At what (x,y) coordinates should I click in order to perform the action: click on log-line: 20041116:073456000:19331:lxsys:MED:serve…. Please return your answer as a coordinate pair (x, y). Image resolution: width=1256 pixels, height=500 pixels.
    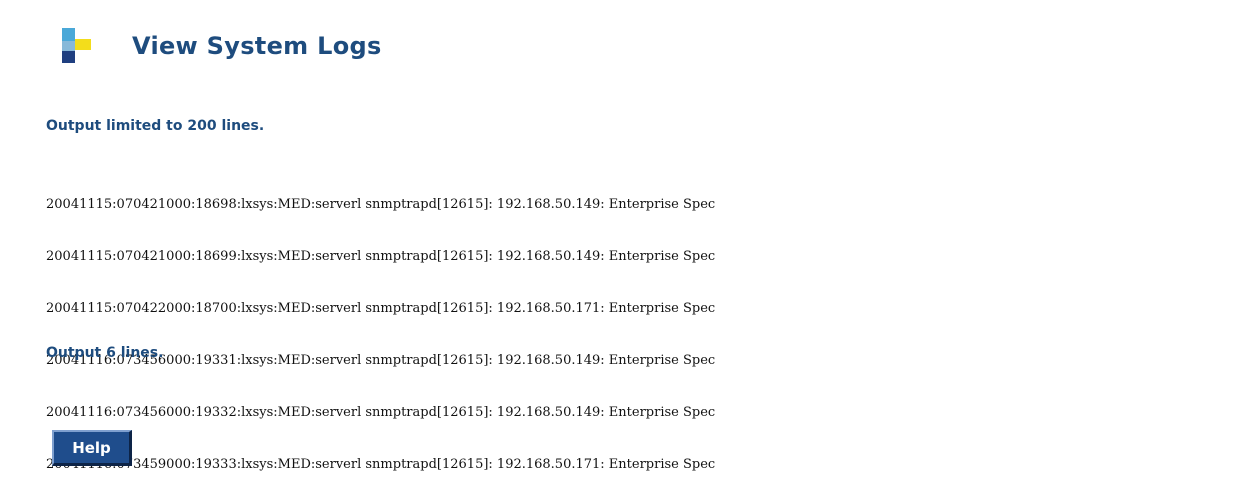
    Looking at the image, I should click on (381, 360).